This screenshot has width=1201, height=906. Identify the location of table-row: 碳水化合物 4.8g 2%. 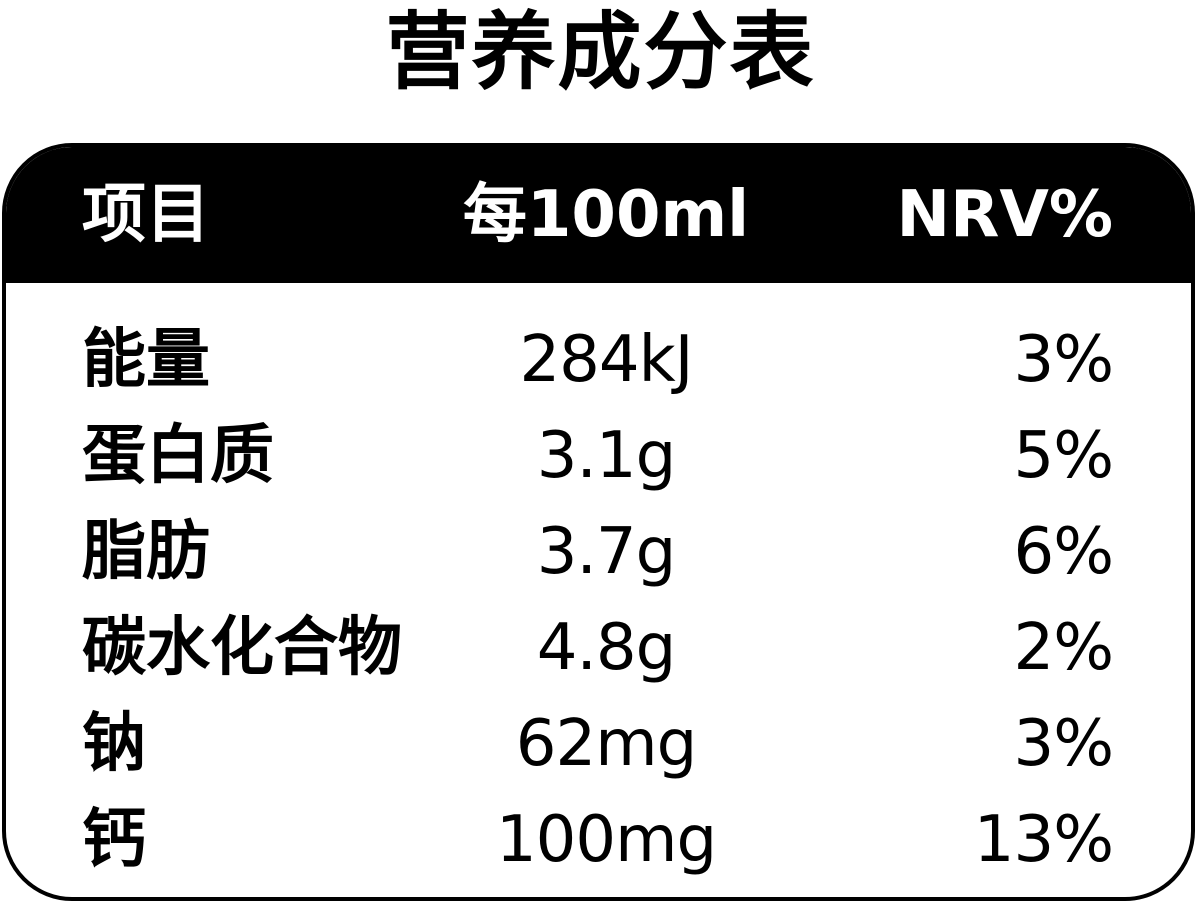
(598, 648).